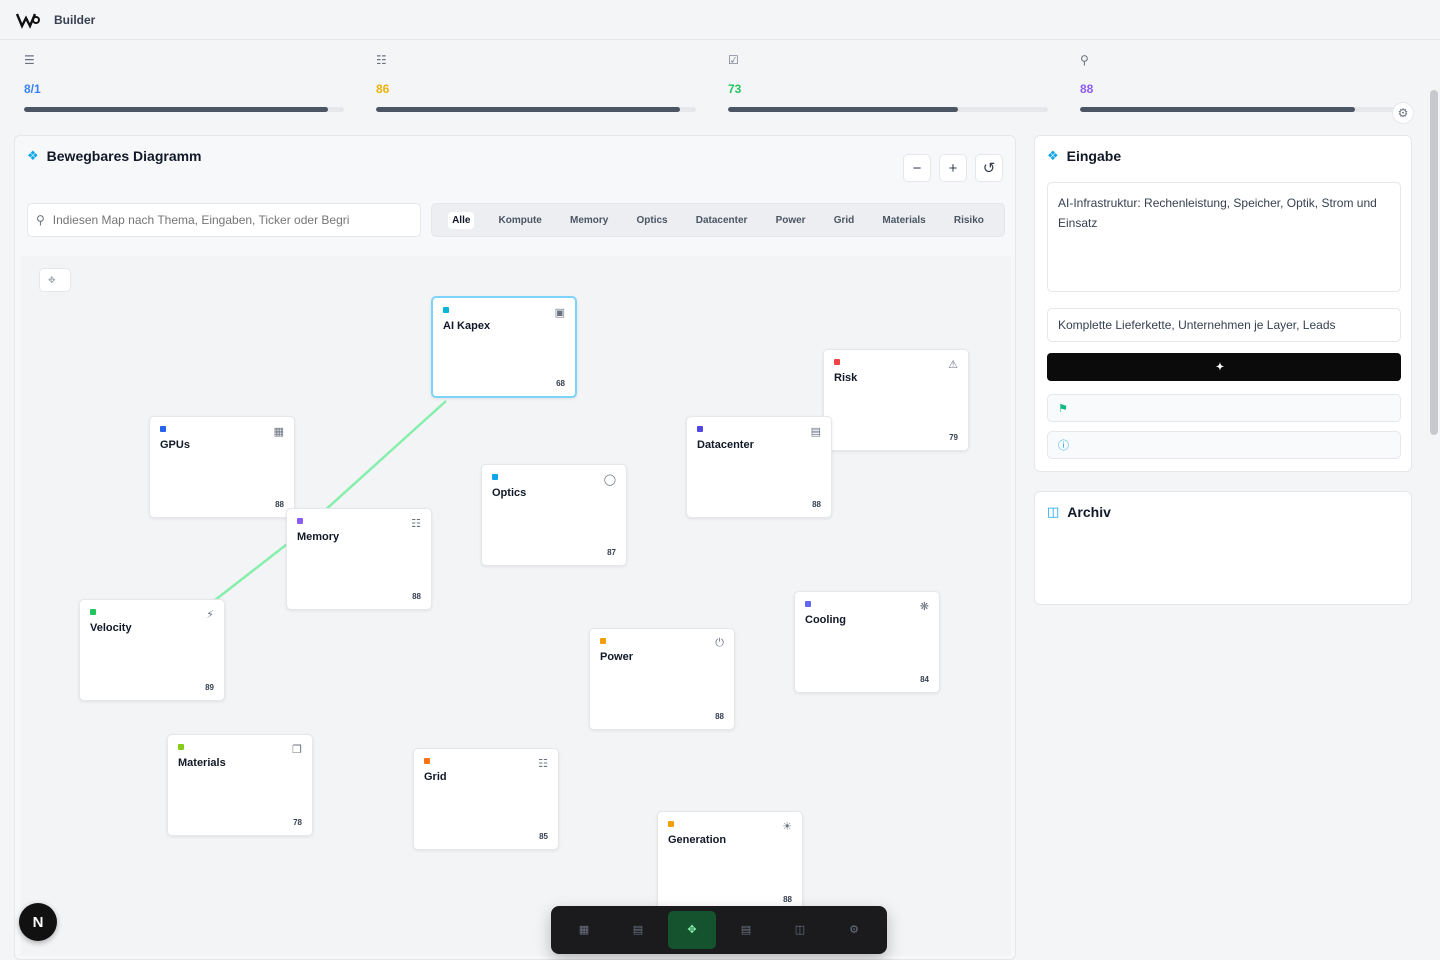 The height and width of the screenshot is (960, 1440). I want to click on node-gpus: ▦ GPUs 88, so click(222, 467).